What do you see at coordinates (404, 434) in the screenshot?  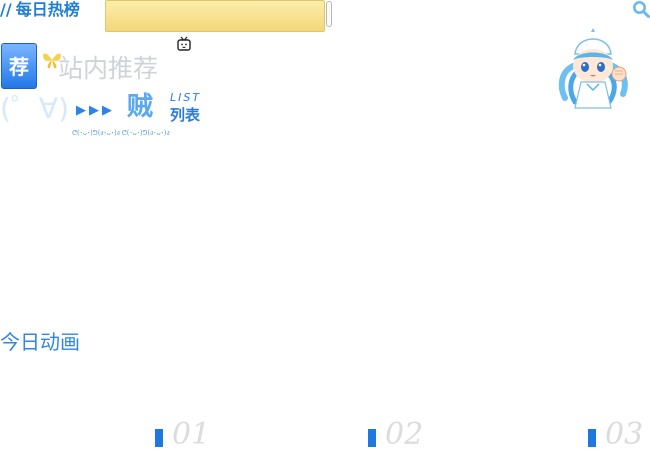 I see `day-number: 02` at bounding box center [404, 434].